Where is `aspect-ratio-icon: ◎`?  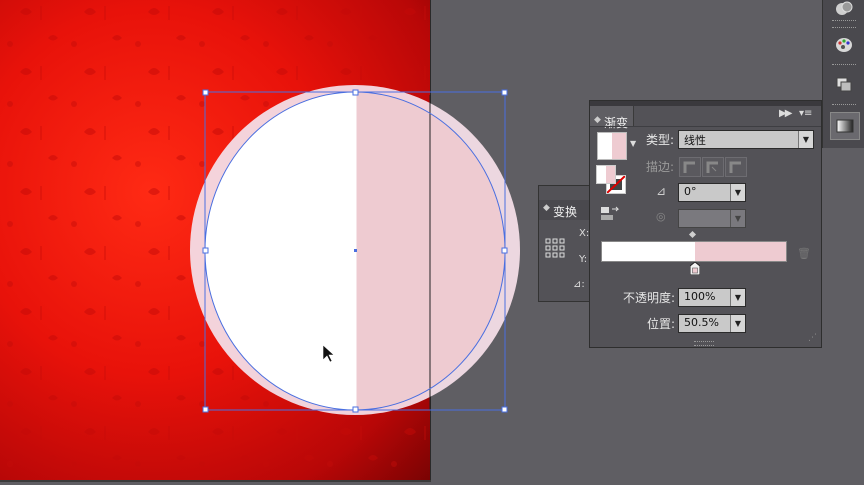
aspect-ratio-icon: ◎ is located at coordinates (661, 216).